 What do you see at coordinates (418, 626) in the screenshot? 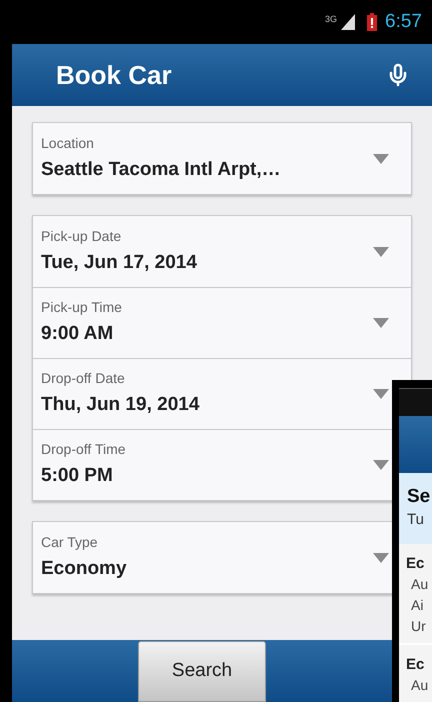
I see `result-detail: Ur` at bounding box center [418, 626].